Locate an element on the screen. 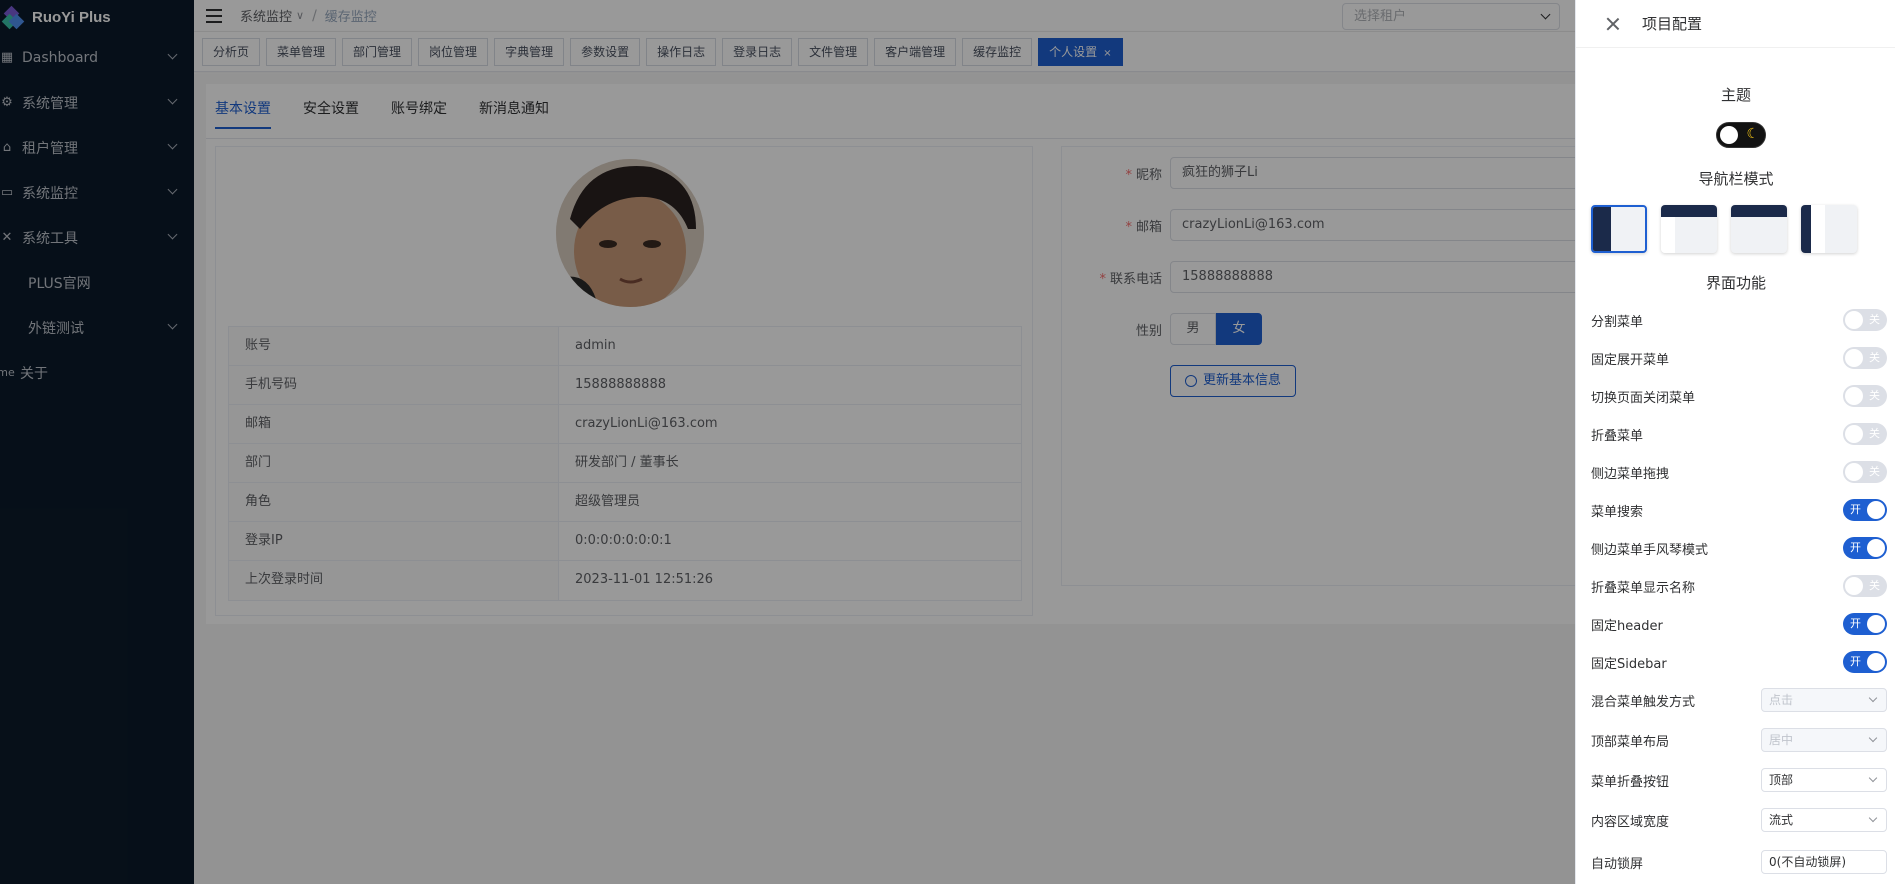 The width and height of the screenshot is (1895, 884). setting-row: 折叠菜单显示名称 关 is located at coordinates (1739, 586).